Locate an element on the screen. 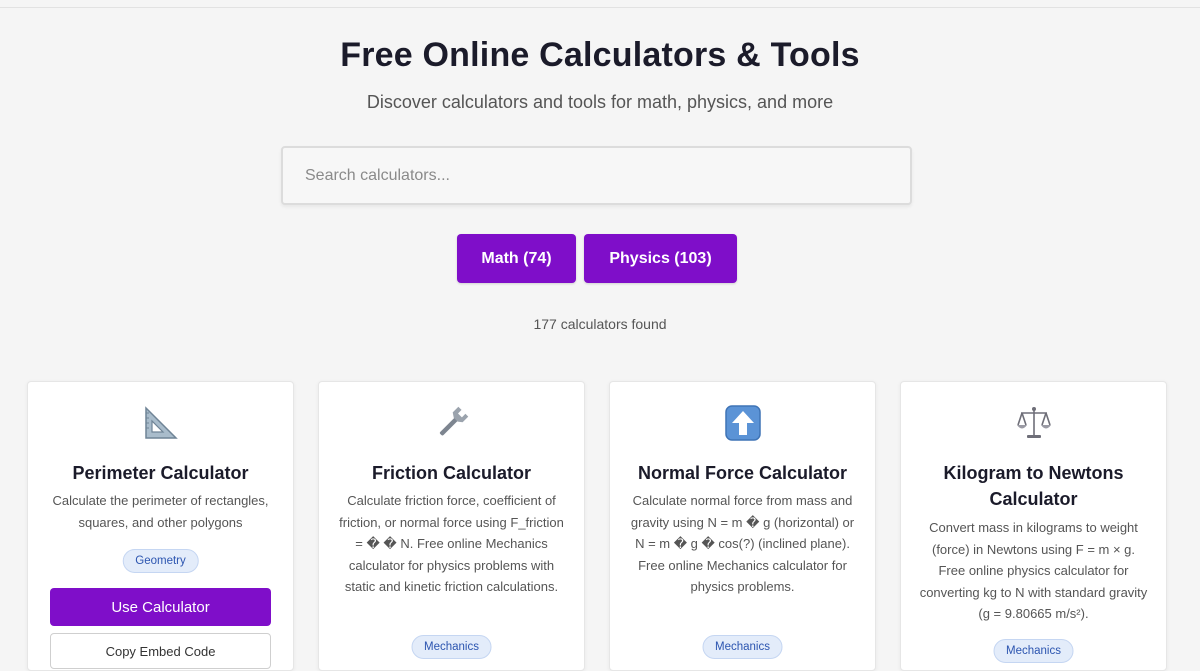  up-arrow-icon is located at coordinates (742, 423).